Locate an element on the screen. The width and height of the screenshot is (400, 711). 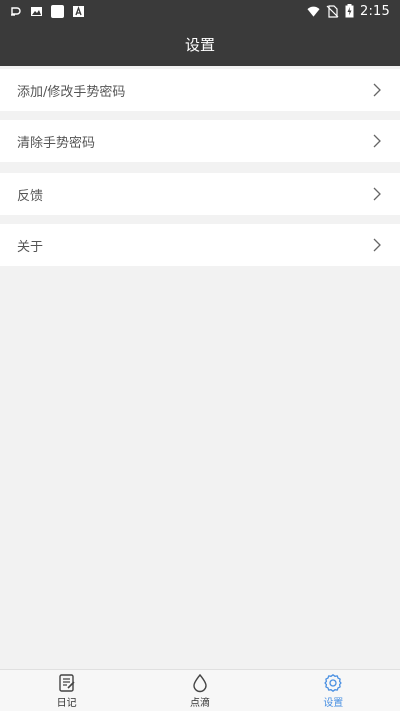
tab-moments: 点滴 is located at coordinates (199, 690).